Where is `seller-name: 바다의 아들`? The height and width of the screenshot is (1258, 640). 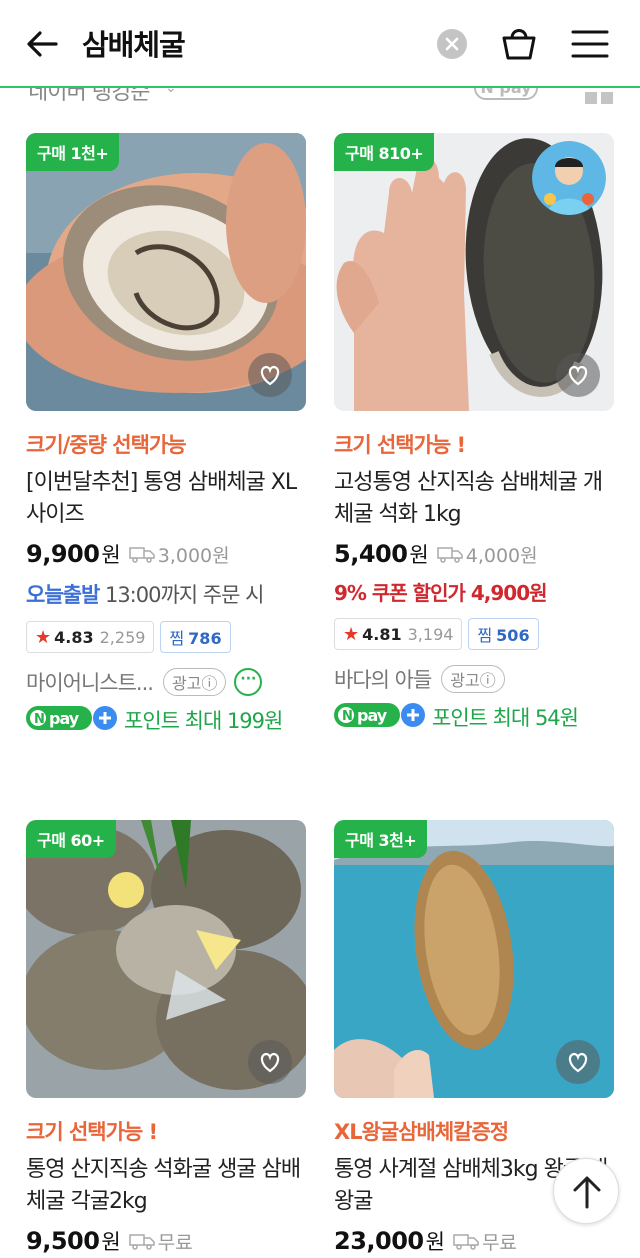
seller-name: 바다의 아들 is located at coordinates (383, 679).